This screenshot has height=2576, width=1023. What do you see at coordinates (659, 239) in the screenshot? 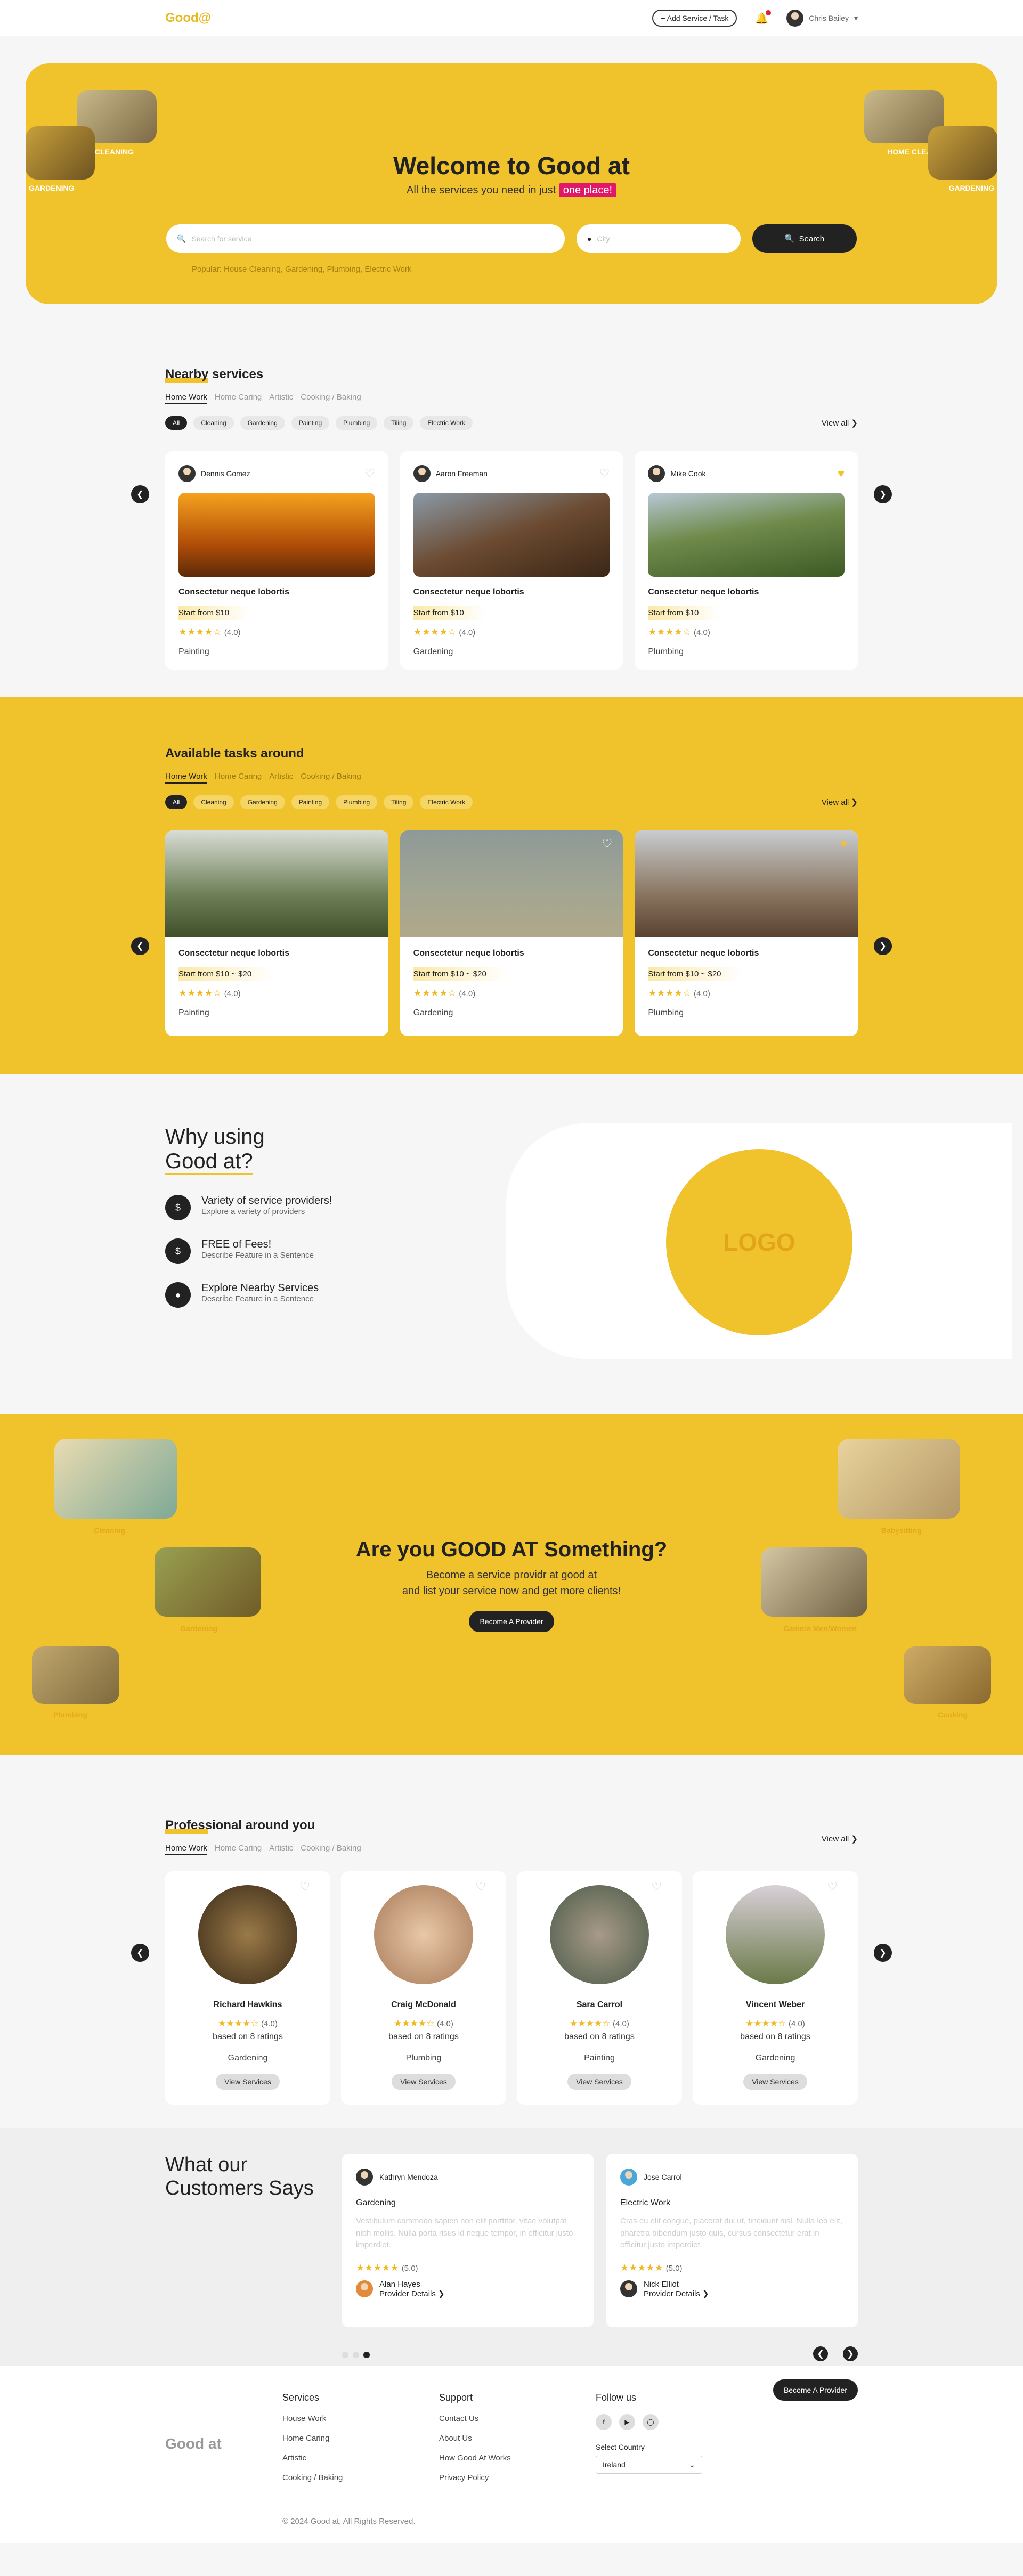
I see `city-input: ● City` at bounding box center [659, 239].